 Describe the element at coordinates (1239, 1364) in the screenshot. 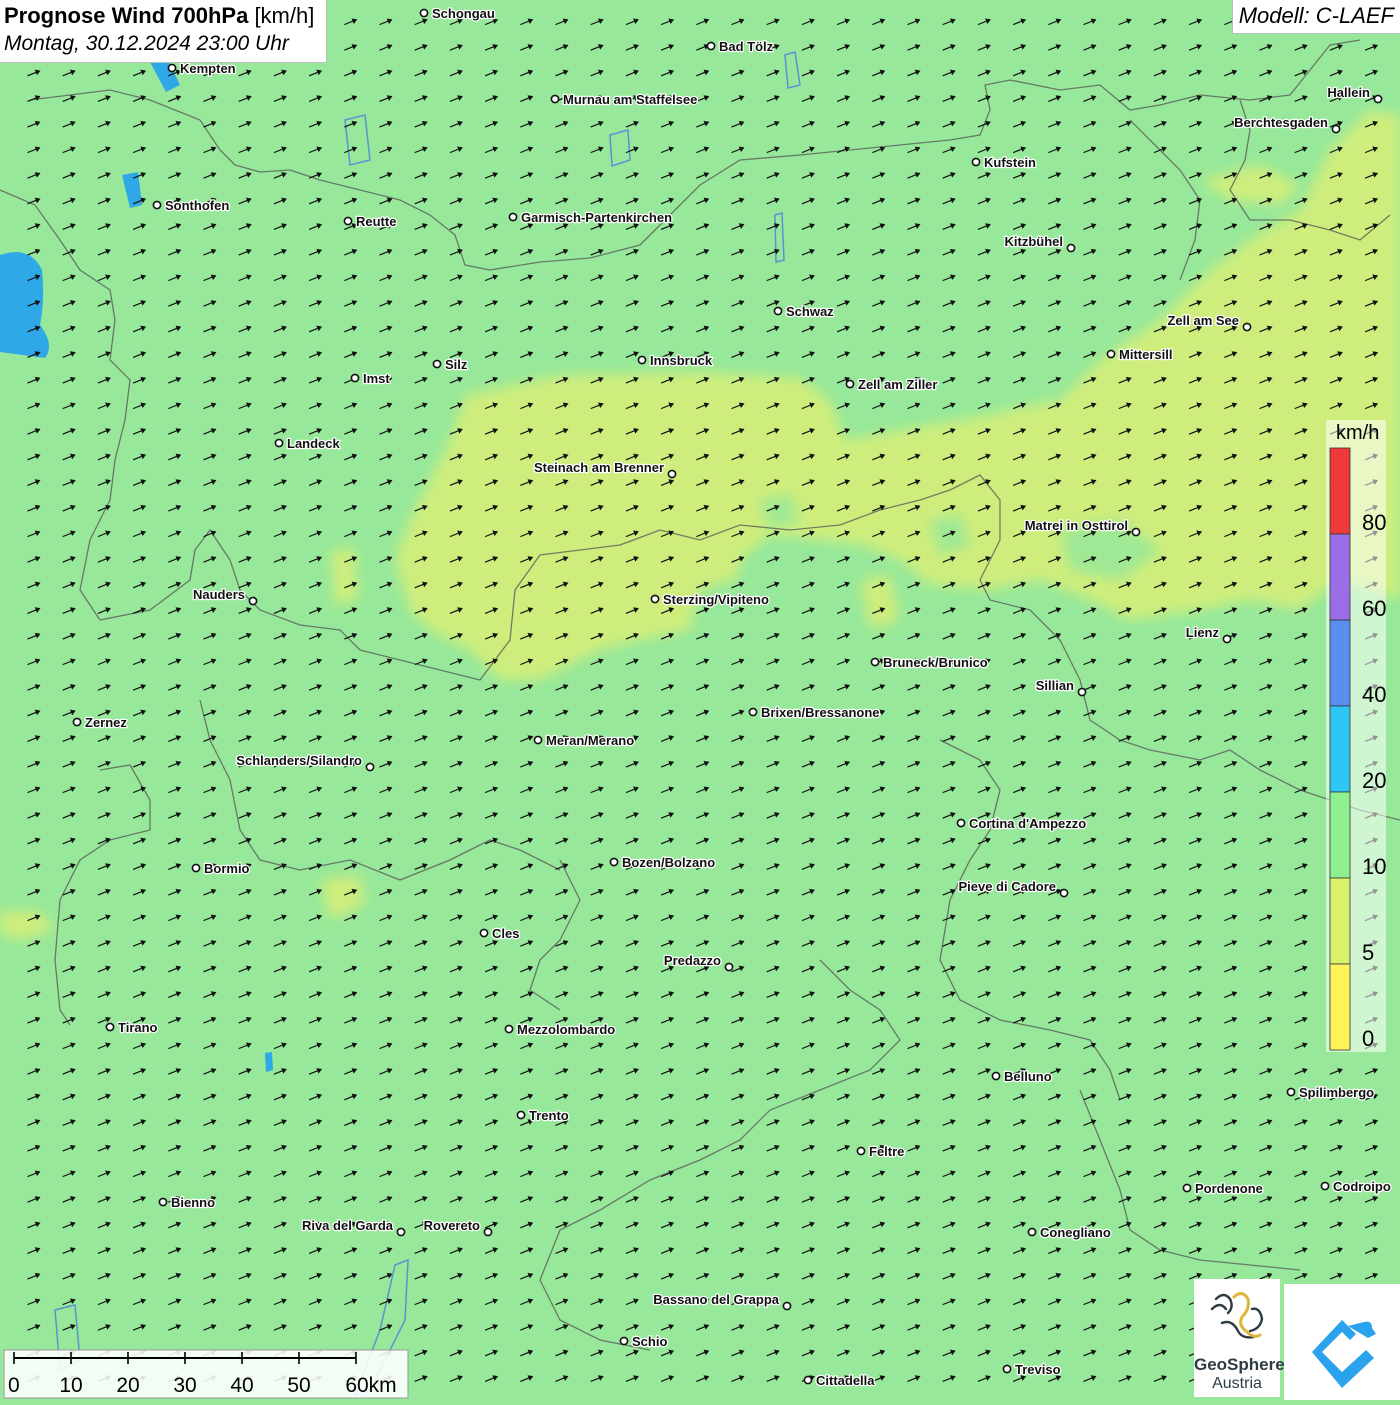

I see `geosphere-logo-line1: GeoSphere` at that location.